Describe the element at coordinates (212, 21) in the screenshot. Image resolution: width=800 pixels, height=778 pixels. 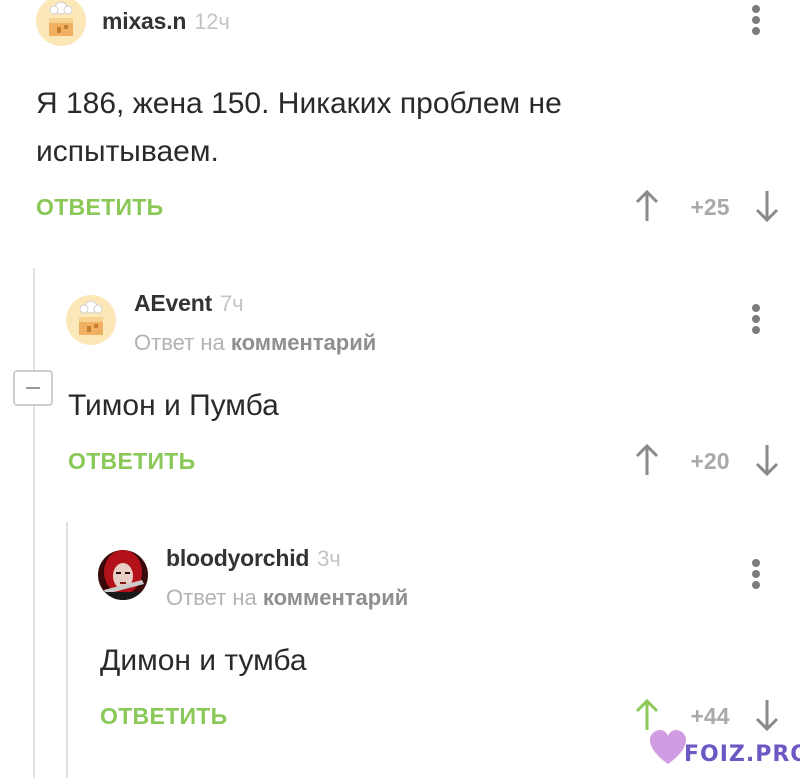
I see `comment-time: 12ч` at that location.